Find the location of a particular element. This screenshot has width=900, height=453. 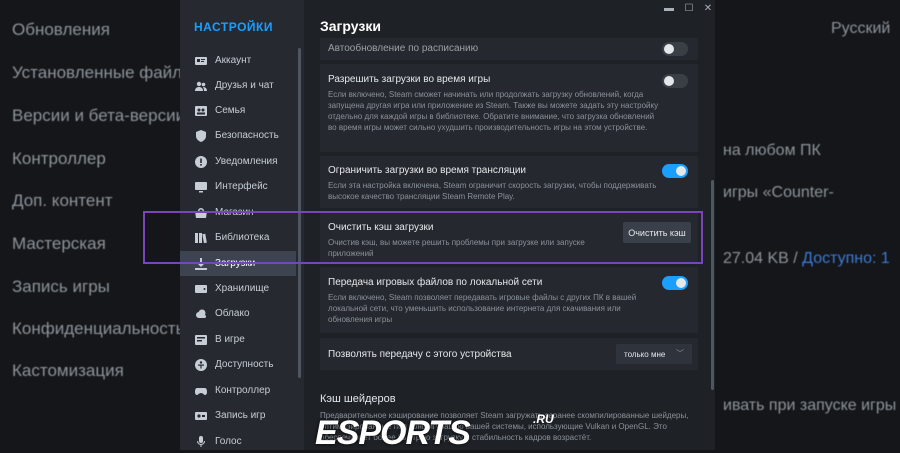

download-icon is located at coordinates (201, 264).